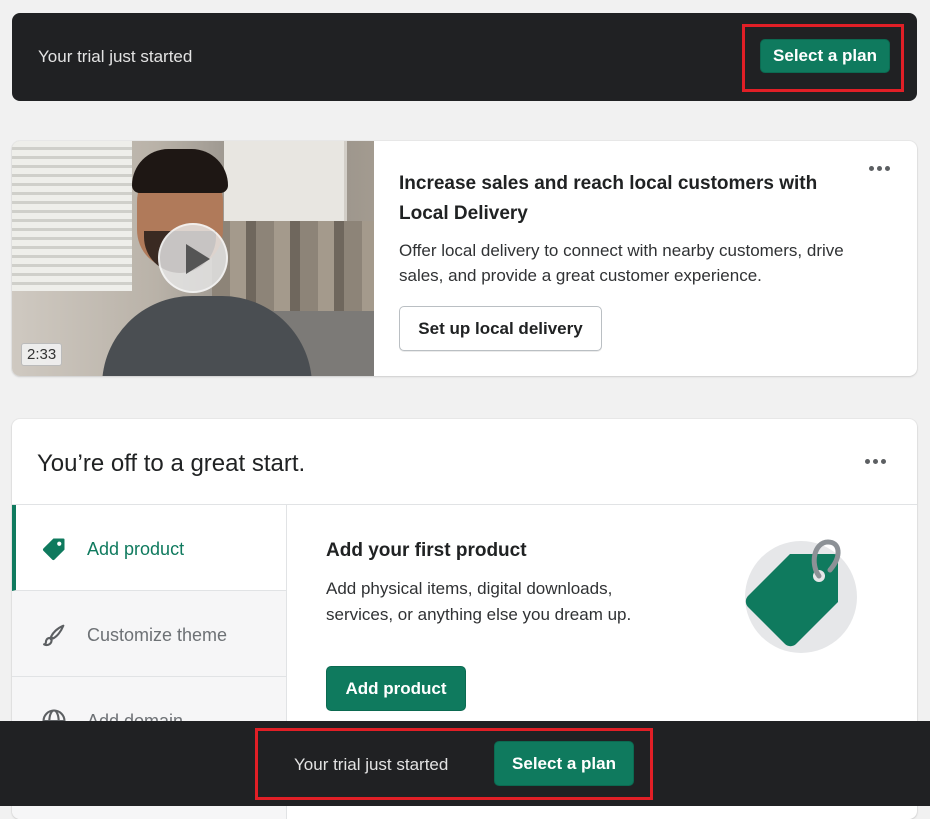 This screenshot has height=819, width=930. I want to click on trial-bottom-bar: Your trial just started Select a plan, so click(465, 763).